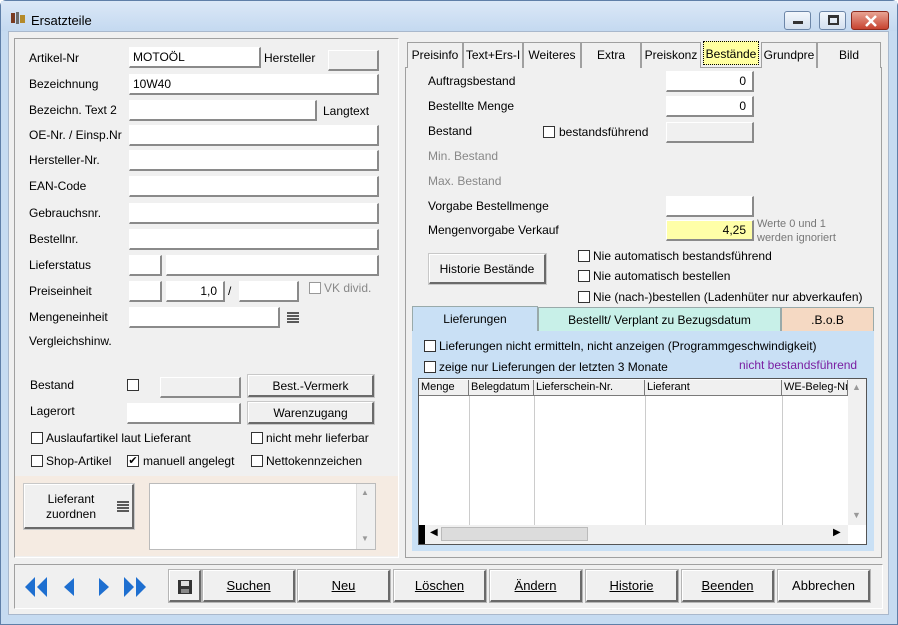 Image resolution: width=898 pixels, height=625 pixels. I want to click on langtext-label: Langtext, so click(346, 111).